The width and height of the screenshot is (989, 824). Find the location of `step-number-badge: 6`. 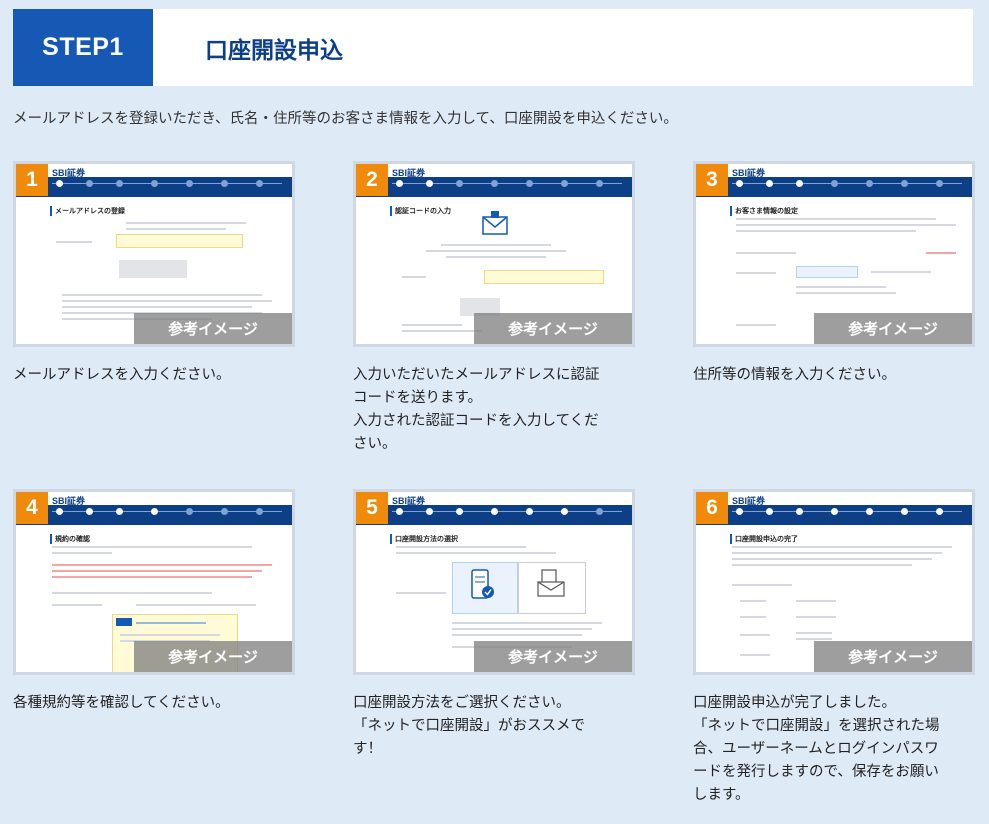

step-number-badge: 6 is located at coordinates (712, 508).